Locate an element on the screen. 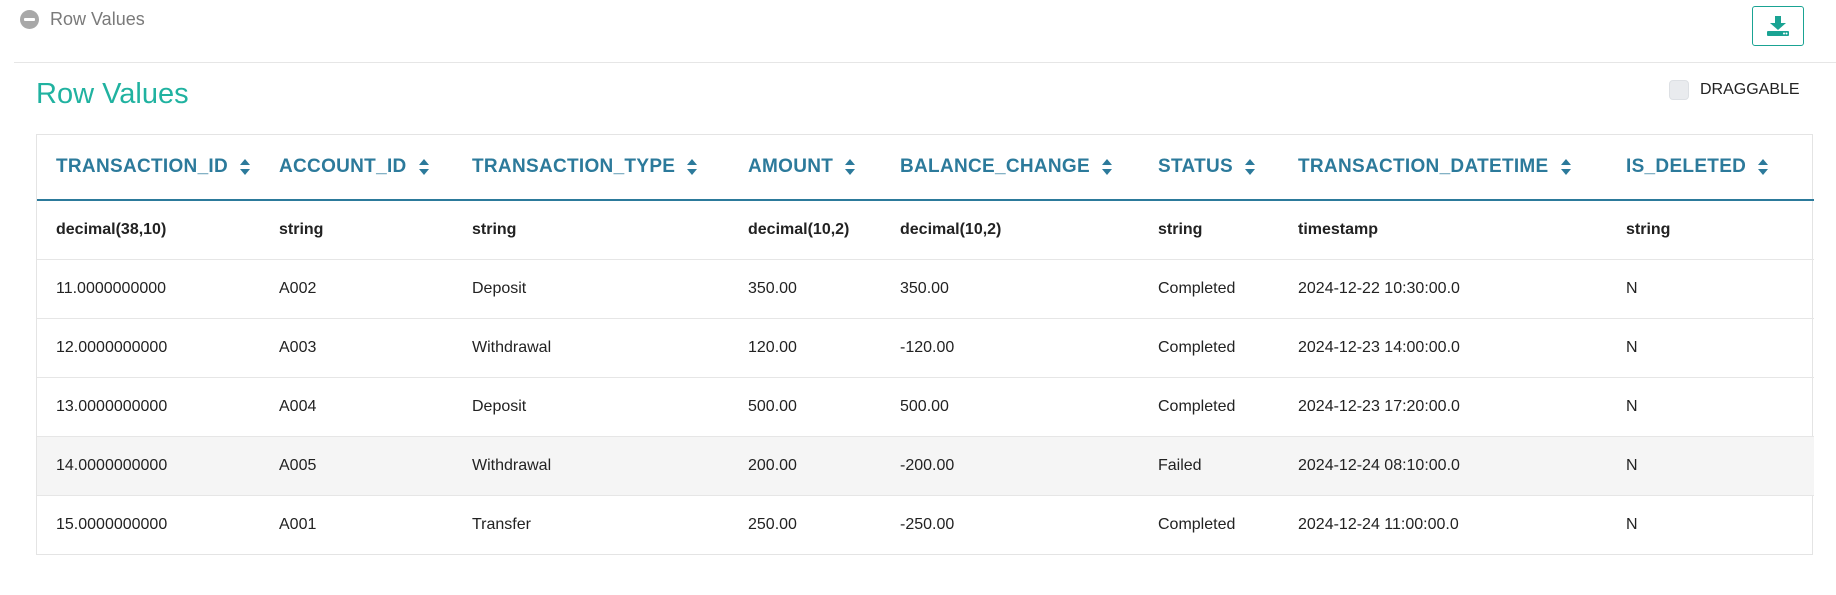 This screenshot has height=595, width=1836. table-cell: -120.00 is located at coordinates (1029, 348).